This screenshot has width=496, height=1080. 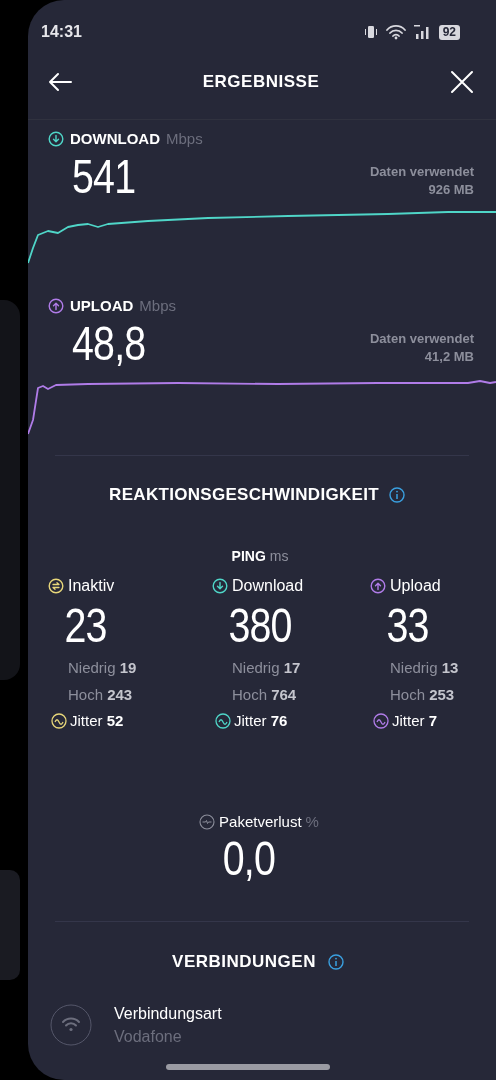 I want to click on low-ping-text: Niedrig 17, so click(x=266, y=668).